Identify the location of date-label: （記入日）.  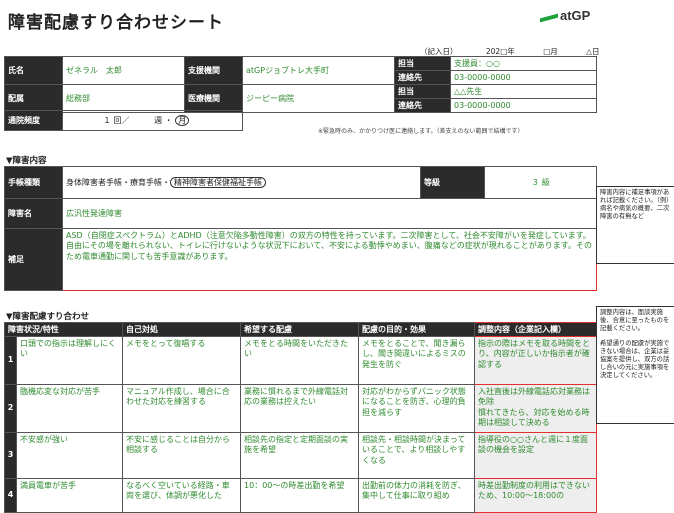
(439, 51).